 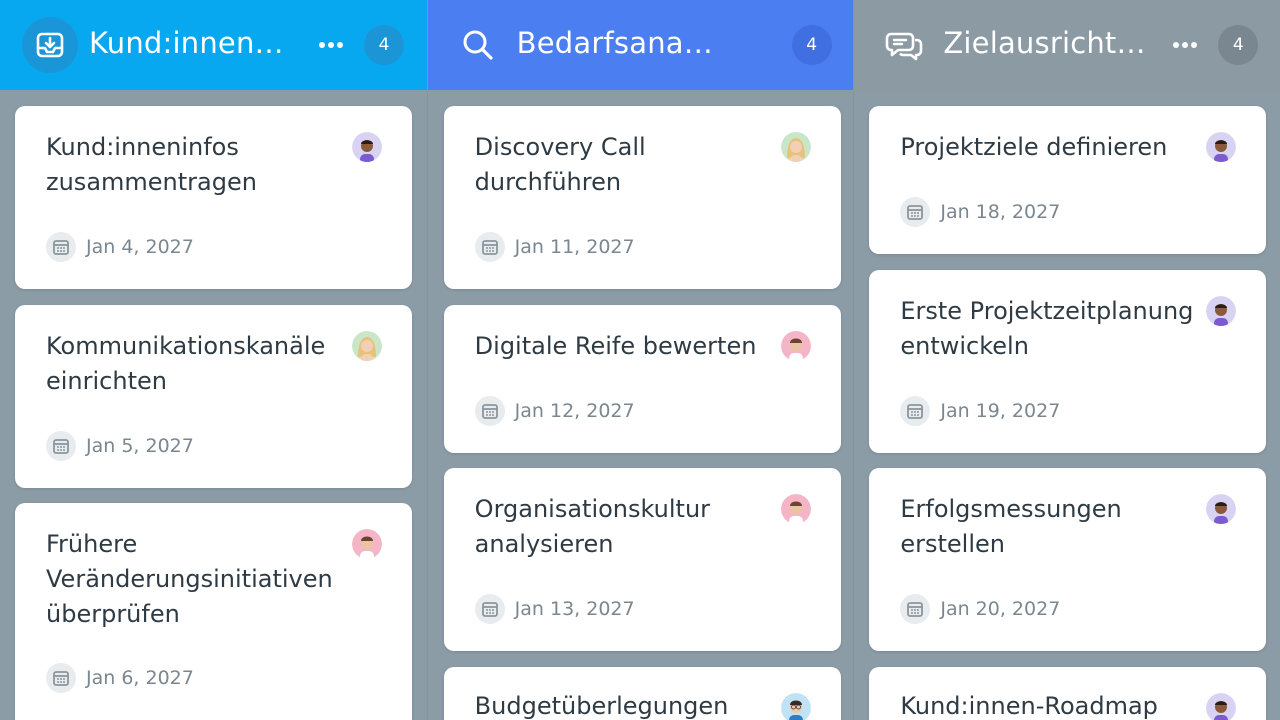 I want to click on date-label: Jan 4, 2027, so click(x=140, y=247).